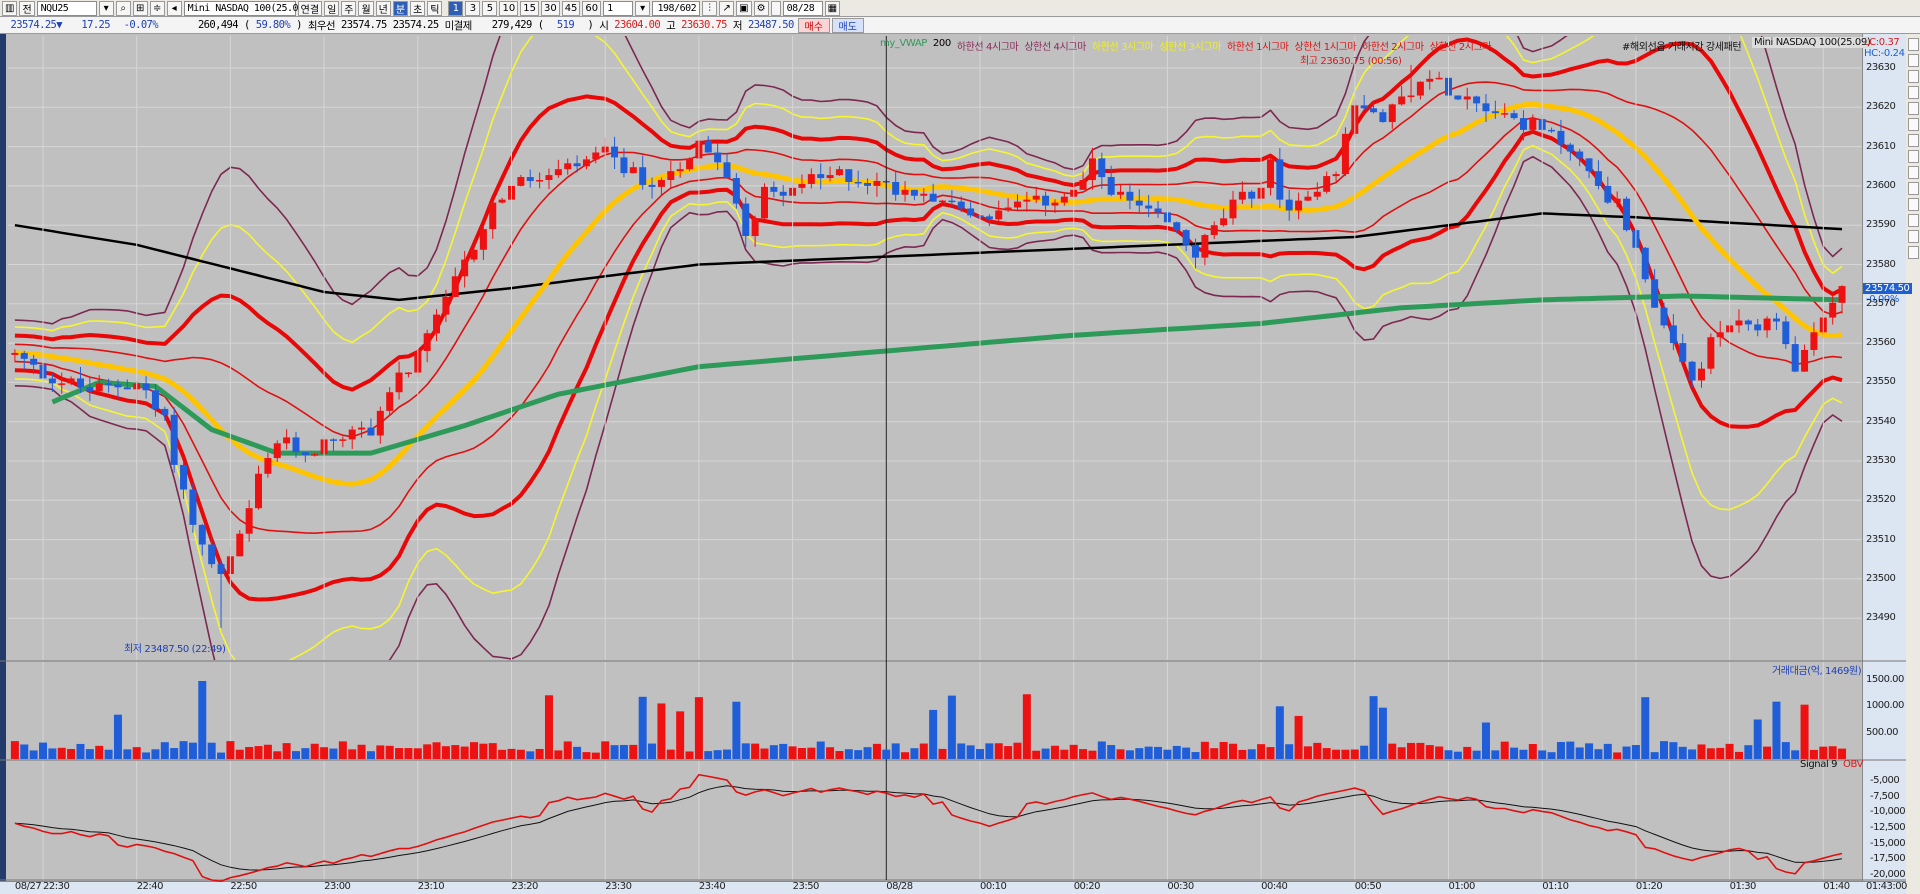 This screenshot has width=1920, height=894. Describe the element at coordinates (1326, 45) in the screenshot. I see `legend-band: 상한선 1시그마` at that location.